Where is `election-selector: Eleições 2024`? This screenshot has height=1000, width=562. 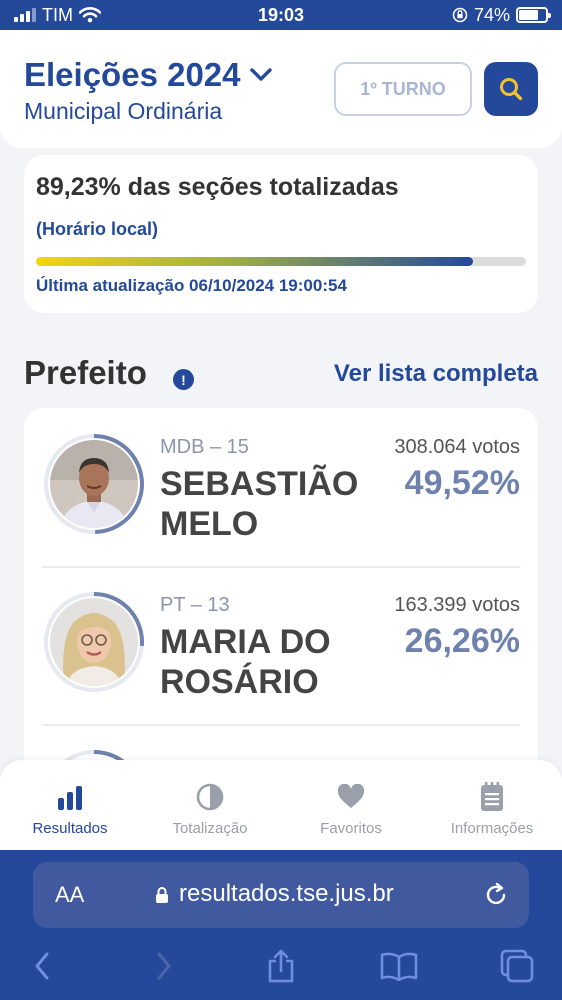 election-selector: Eleições 2024 is located at coordinates (148, 75).